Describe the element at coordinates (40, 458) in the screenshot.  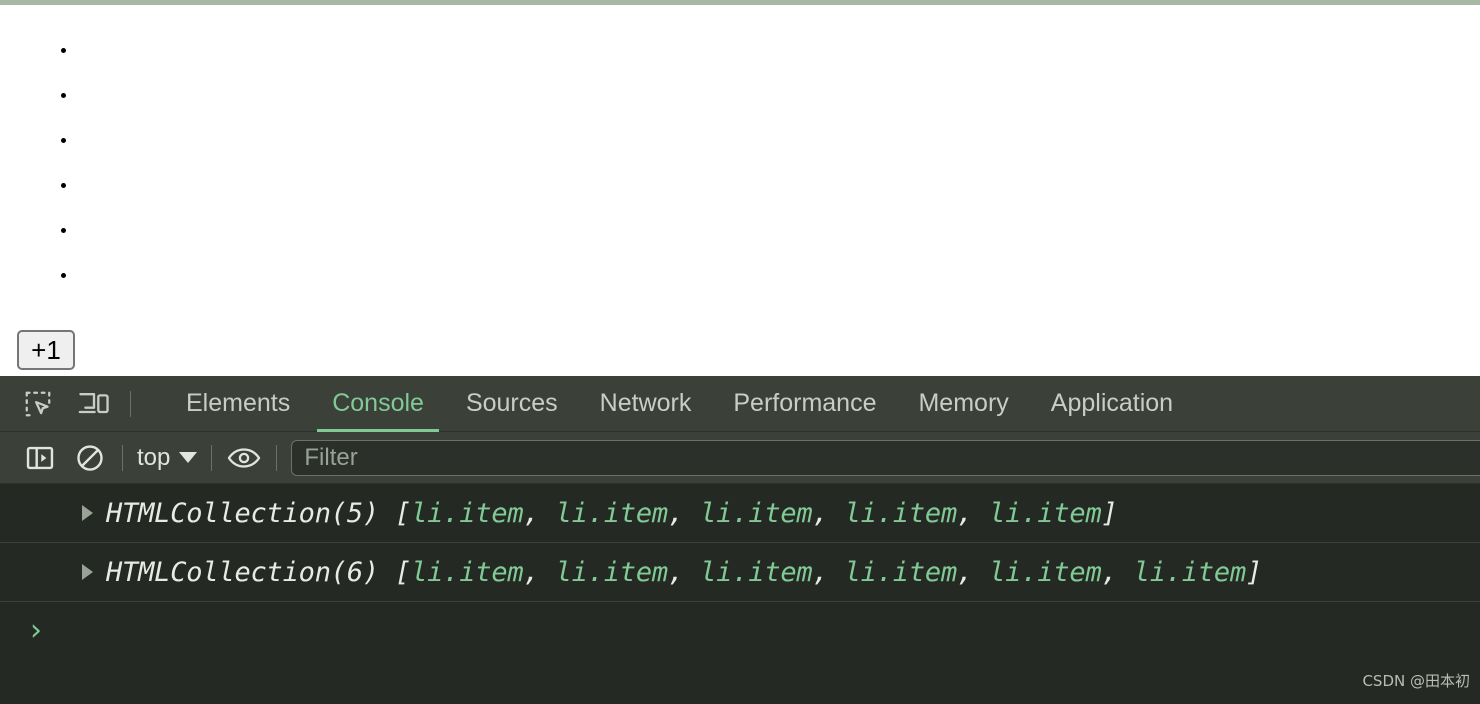
I see `console-sidebar-icon` at that location.